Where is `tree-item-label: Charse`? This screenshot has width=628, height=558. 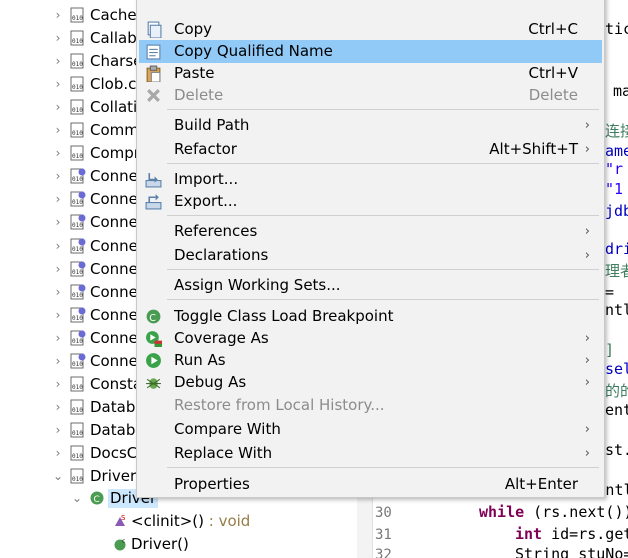
tree-item-label: Charse is located at coordinates (116, 61).